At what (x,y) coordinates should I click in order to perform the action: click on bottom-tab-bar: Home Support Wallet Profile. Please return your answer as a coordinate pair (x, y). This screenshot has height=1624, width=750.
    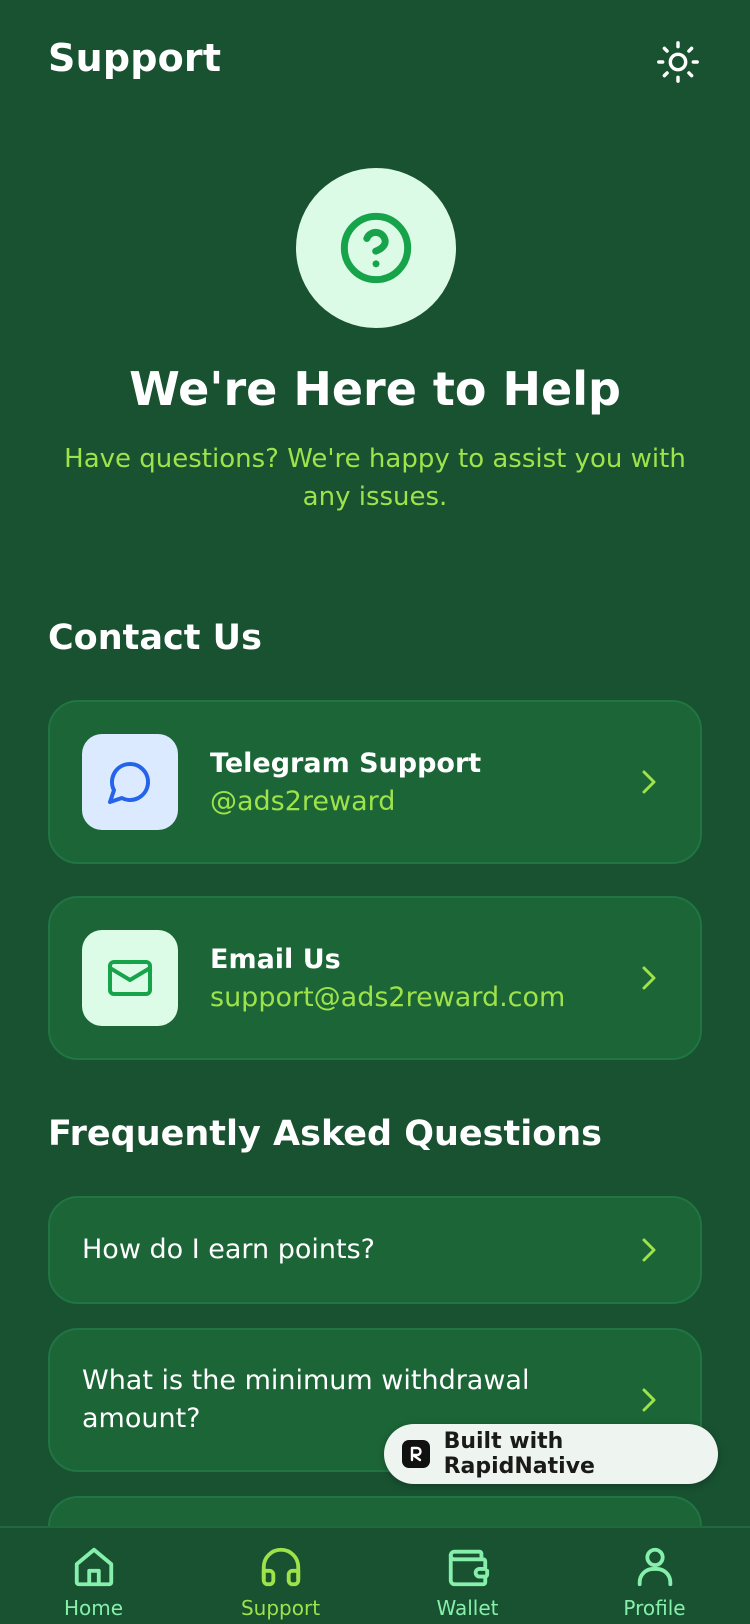
    Looking at the image, I should click on (375, 1575).